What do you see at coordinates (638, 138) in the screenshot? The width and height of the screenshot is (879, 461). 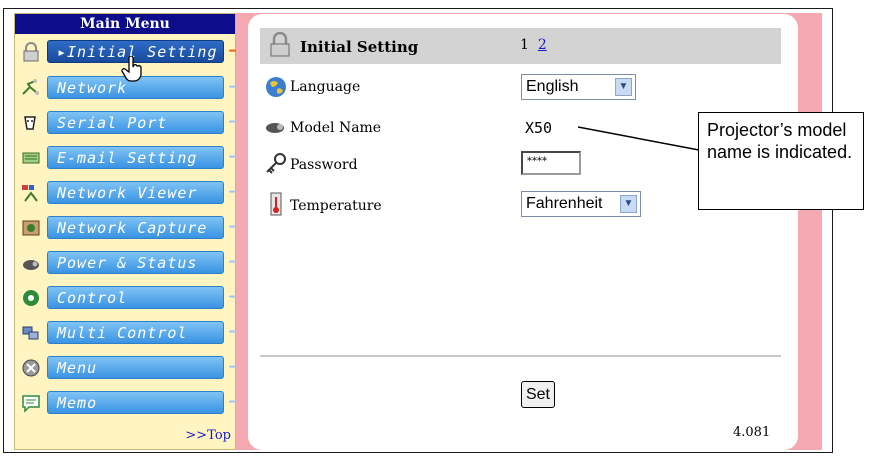 I see `callout-leader-line` at bounding box center [638, 138].